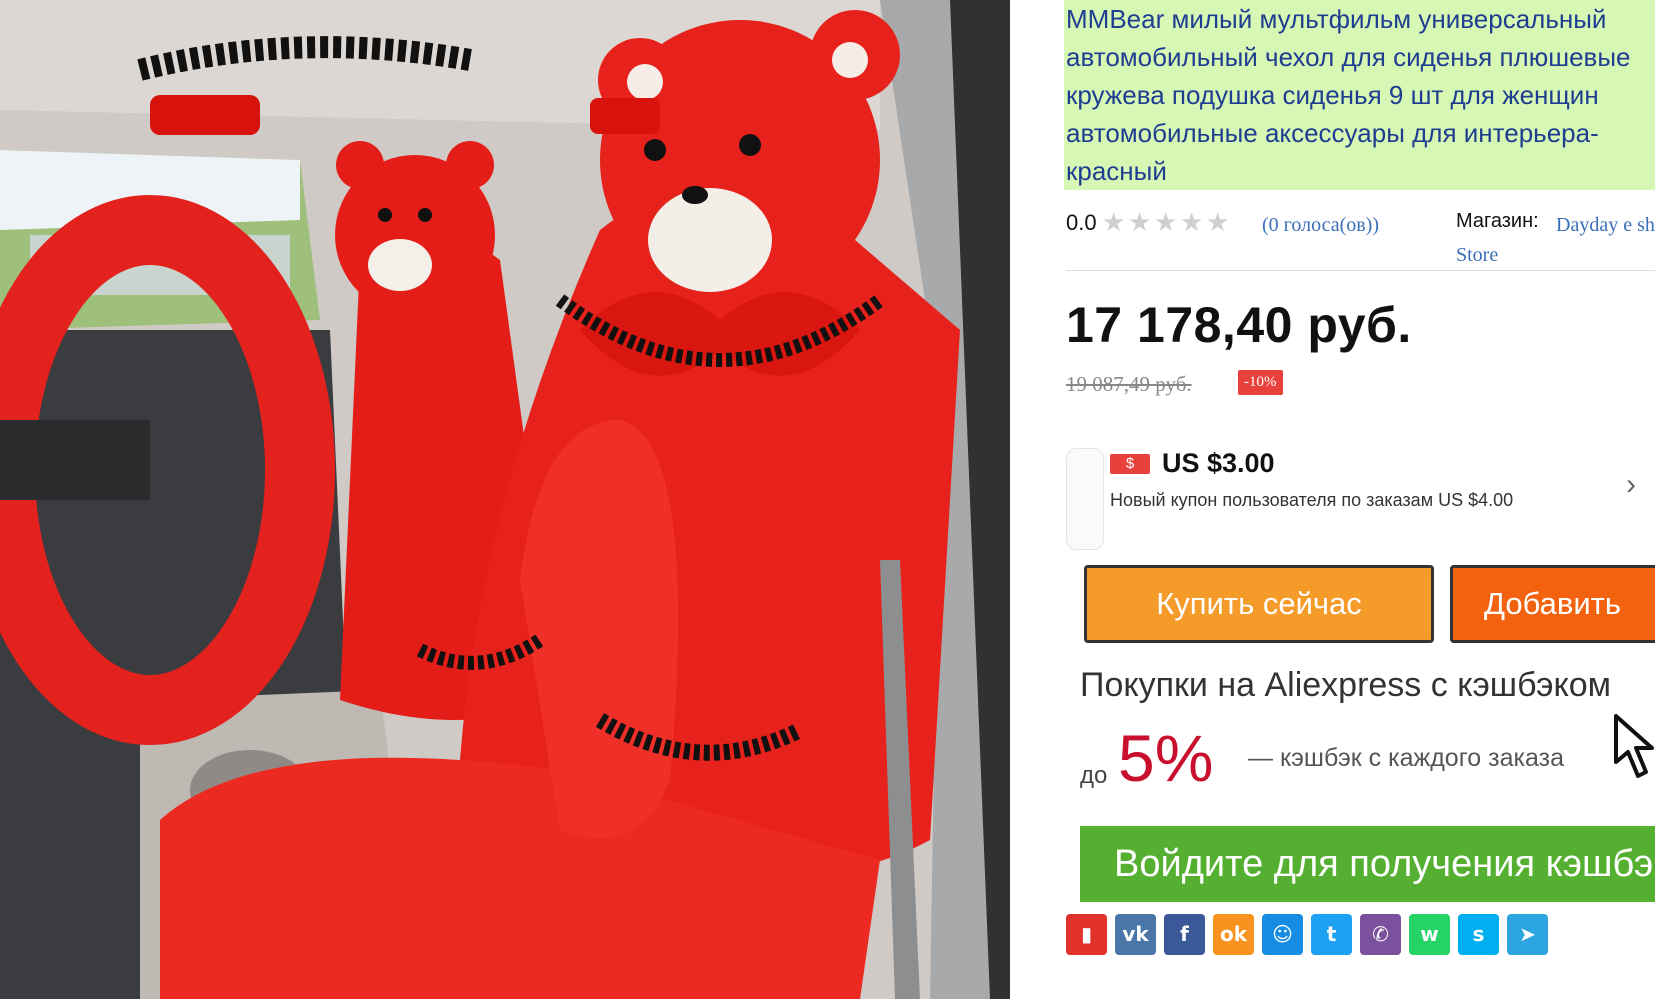 Image resolution: width=1655 pixels, height=999 pixels. What do you see at coordinates (1260, 382) in the screenshot?
I see `discount-badge: -10%` at bounding box center [1260, 382].